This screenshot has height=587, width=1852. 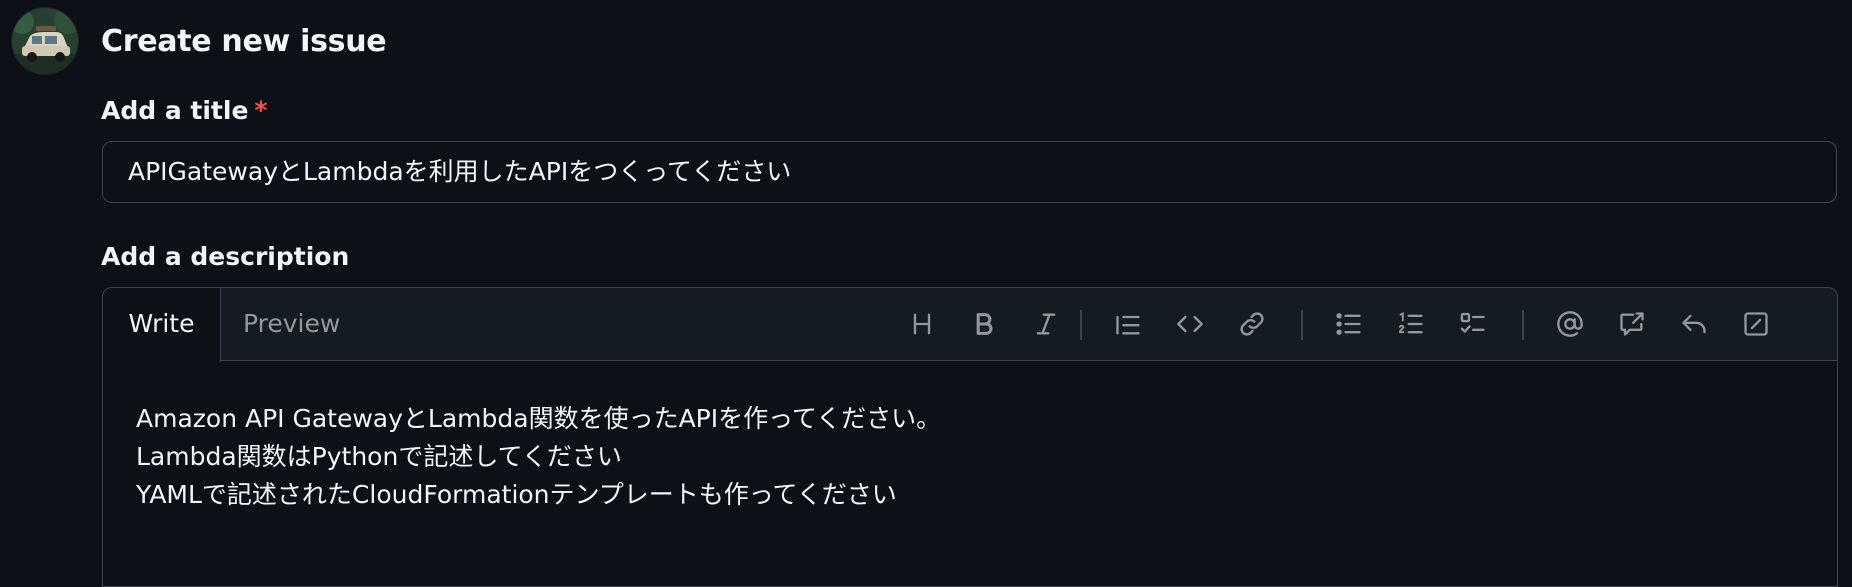 I want to click on title-input: APIGatewayとLambdaを利用したAPIをつくってください, so click(x=969, y=172).